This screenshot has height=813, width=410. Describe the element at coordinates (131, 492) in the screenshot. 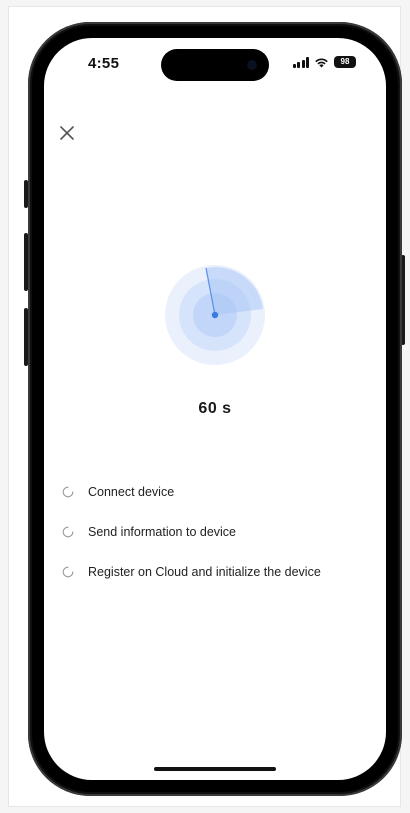

I see `step-label: Connect device` at that location.